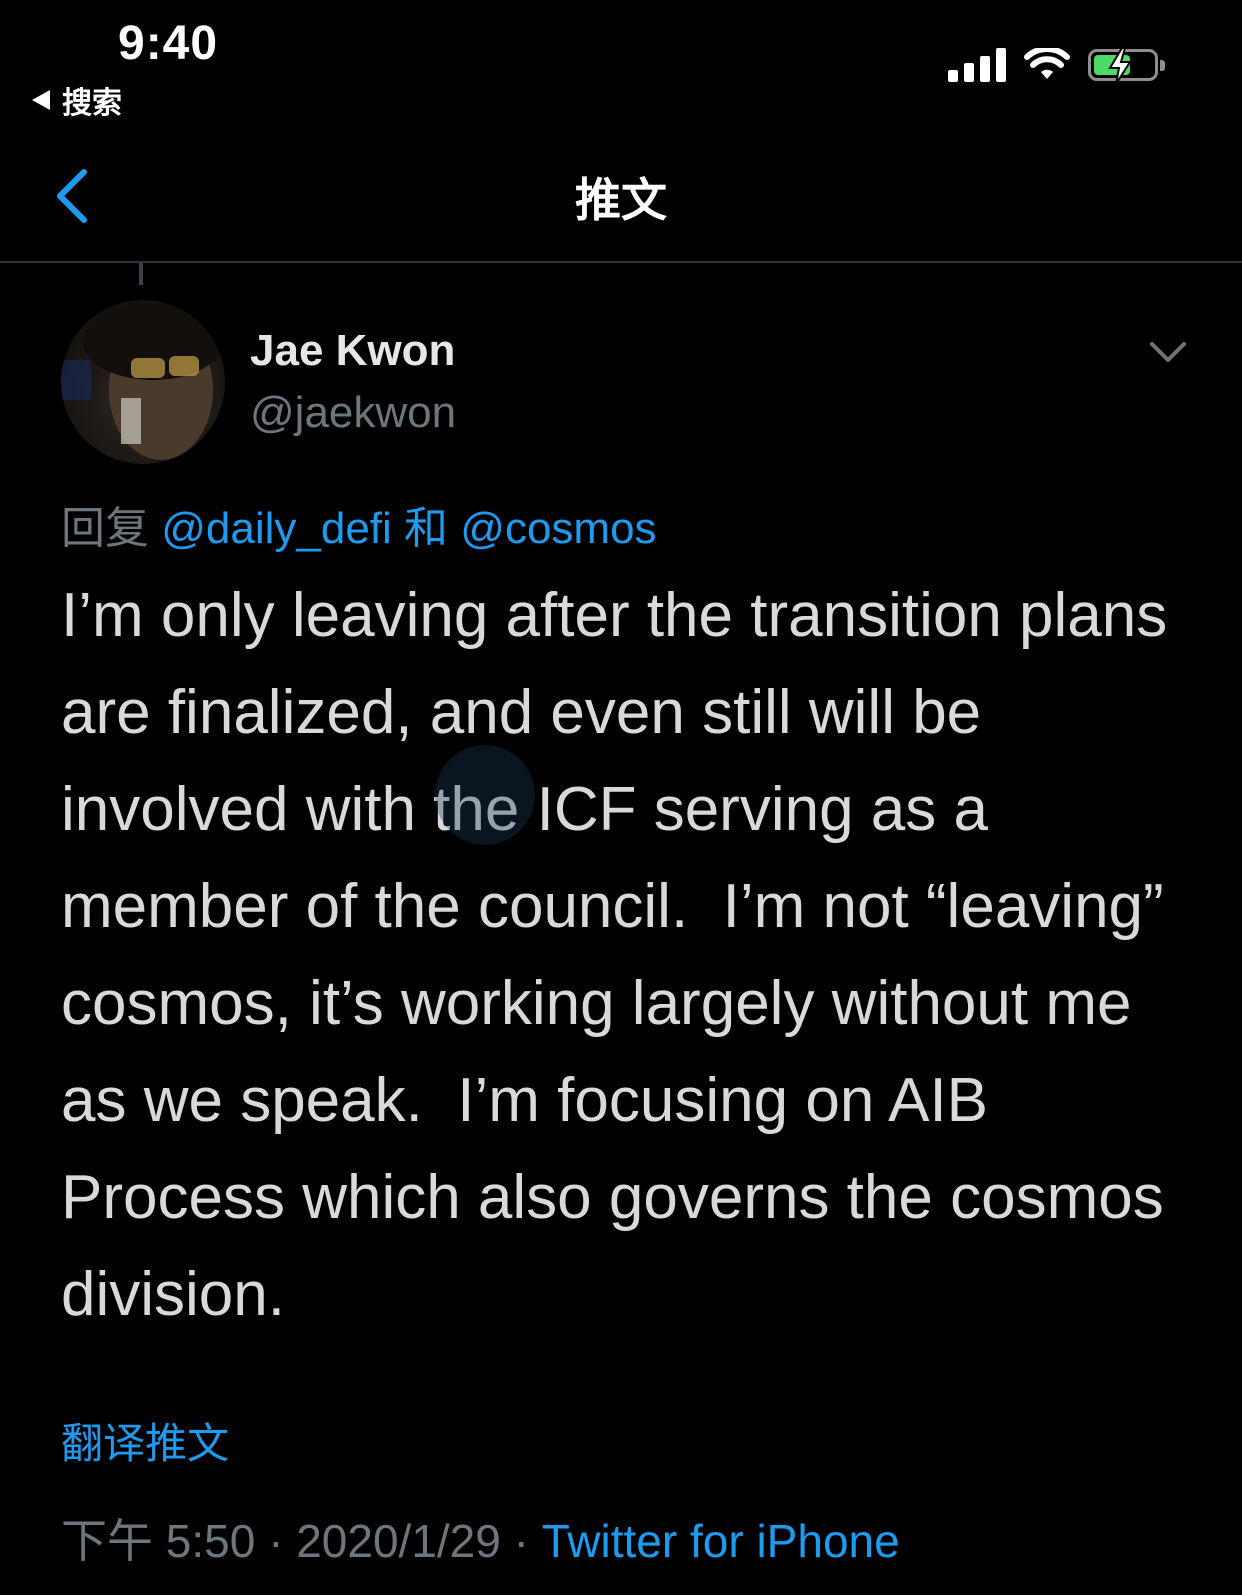 Image resolution: width=1242 pixels, height=1595 pixels. I want to click on status-time: 9:40, so click(168, 43).